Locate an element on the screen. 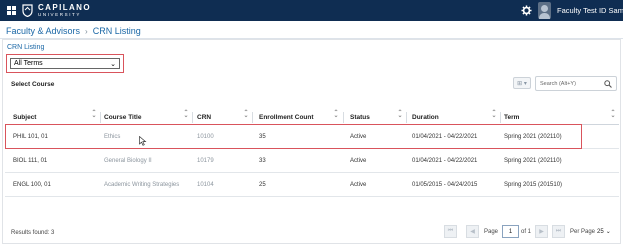 Image resolution: width=623 pixels, height=245 pixels. breadcrumb: Faculty & Advisors › CRN Listing is located at coordinates (73, 31).